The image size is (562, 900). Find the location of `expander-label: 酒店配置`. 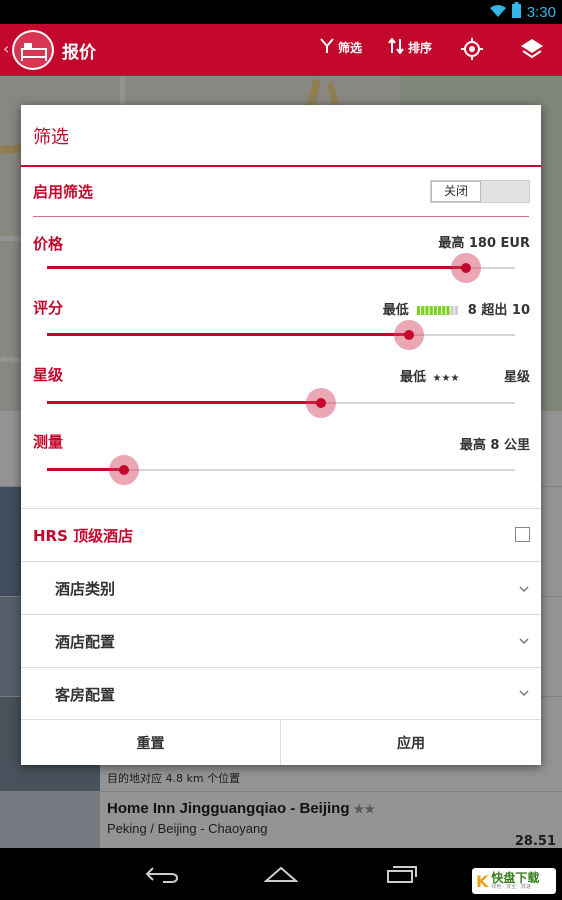

expander-label: 酒店配置 is located at coordinates (85, 642).